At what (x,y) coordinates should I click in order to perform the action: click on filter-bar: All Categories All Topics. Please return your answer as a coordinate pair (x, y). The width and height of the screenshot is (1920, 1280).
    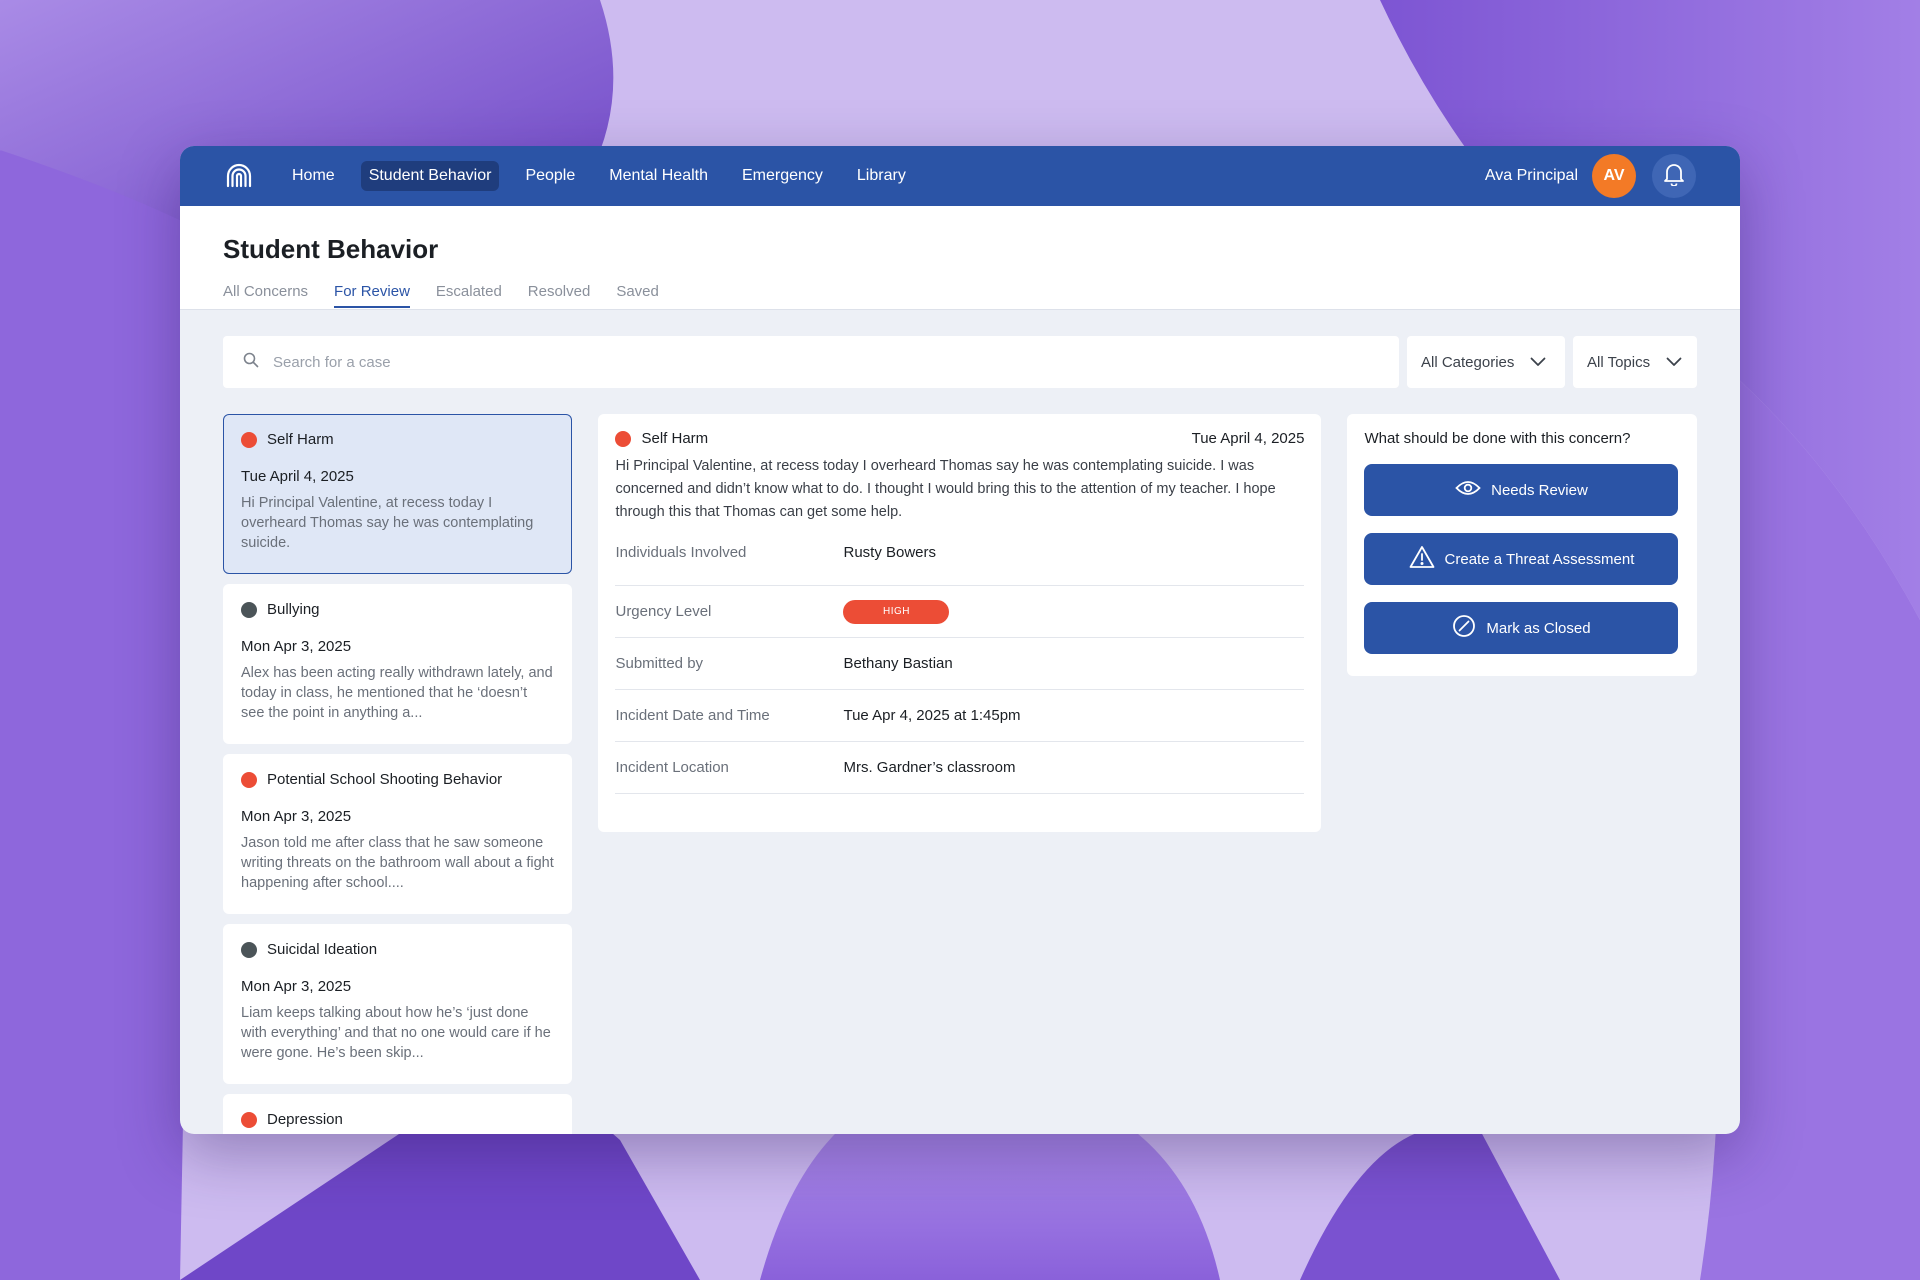
    Looking at the image, I should click on (960, 349).